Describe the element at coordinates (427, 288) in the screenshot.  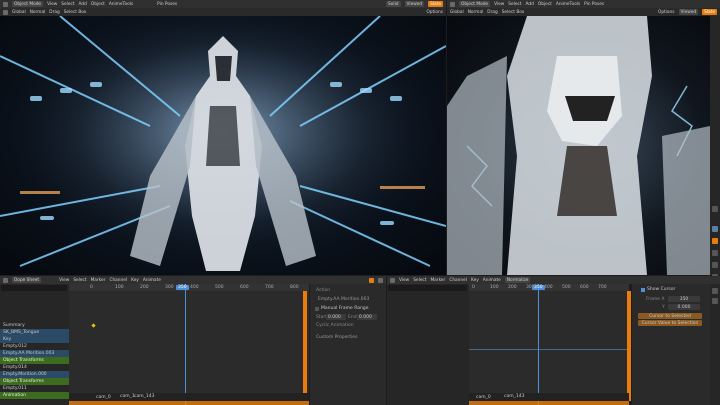
I see `graph-search-input` at that location.